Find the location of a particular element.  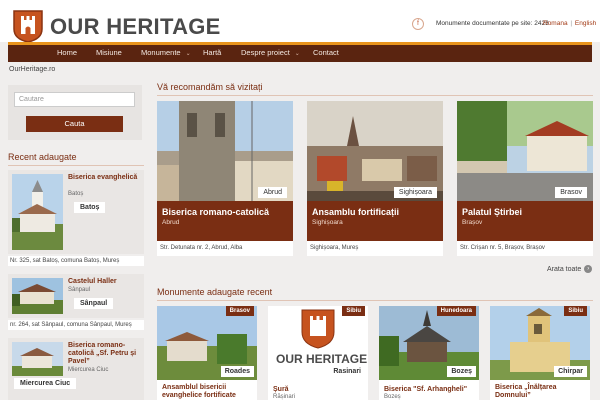

location-tag: Chirpar is located at coordinates (570, 371).